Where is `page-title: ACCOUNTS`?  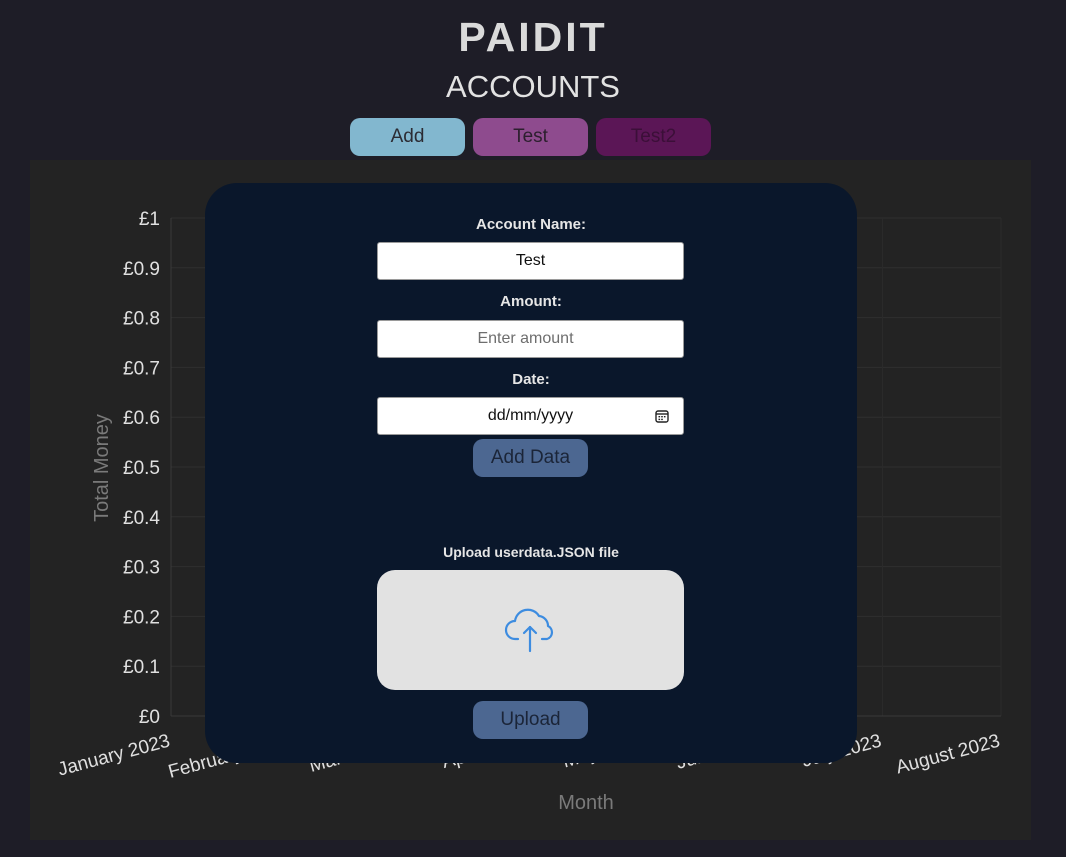
page-title: ACCOUNTS is located at coordinates (533, 86).